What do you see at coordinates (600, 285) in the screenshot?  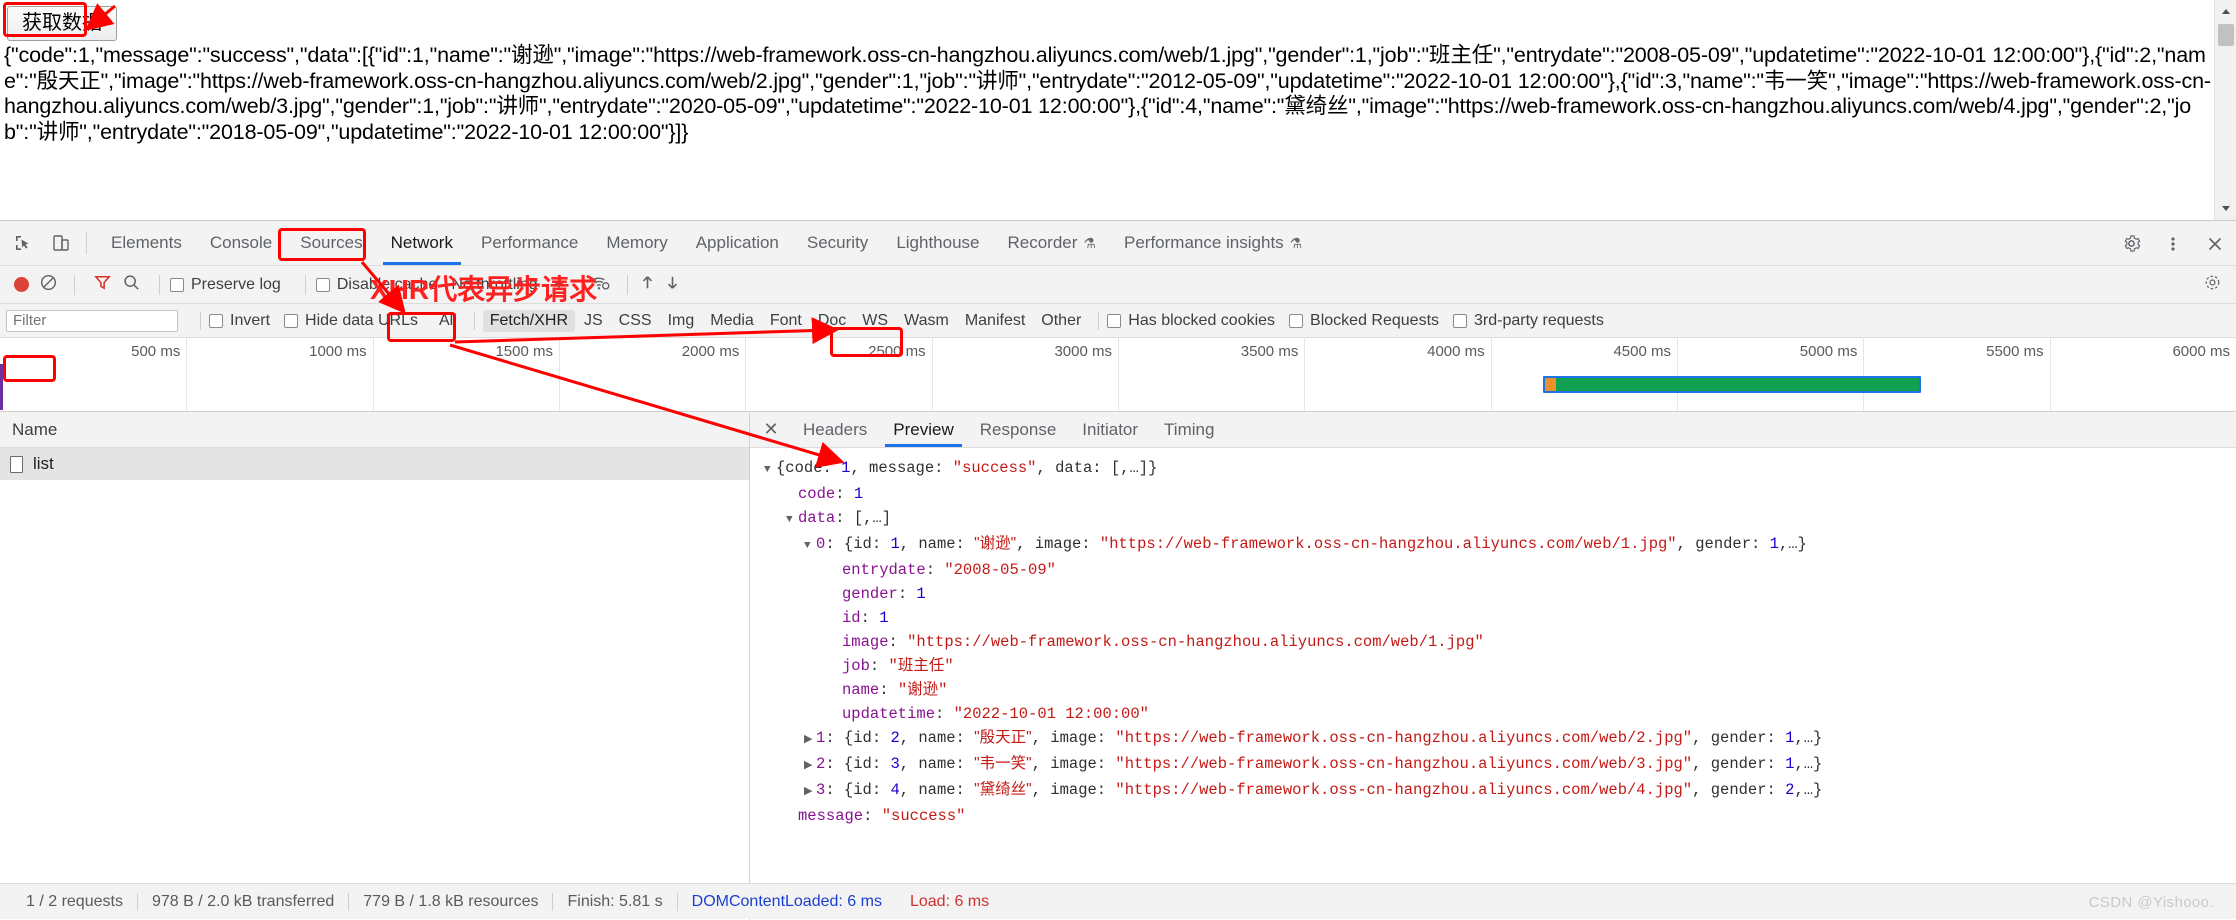 I see `network-conditions-icon` at bounding box center [600, 285].